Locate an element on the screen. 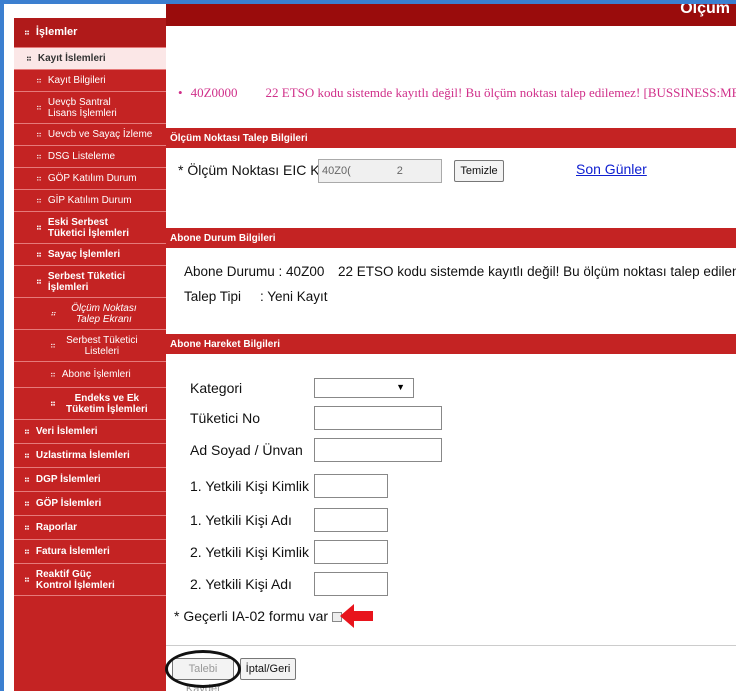 The image size is (736, 691). sidebar-item-fatura: ⠶ Fatura İslemleri is located at coordinates (90, 552).